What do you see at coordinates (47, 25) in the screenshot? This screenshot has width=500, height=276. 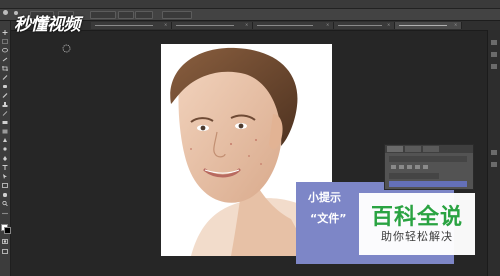 I see `logo-text: 秒懂视频` at bounding box center [47, 25].